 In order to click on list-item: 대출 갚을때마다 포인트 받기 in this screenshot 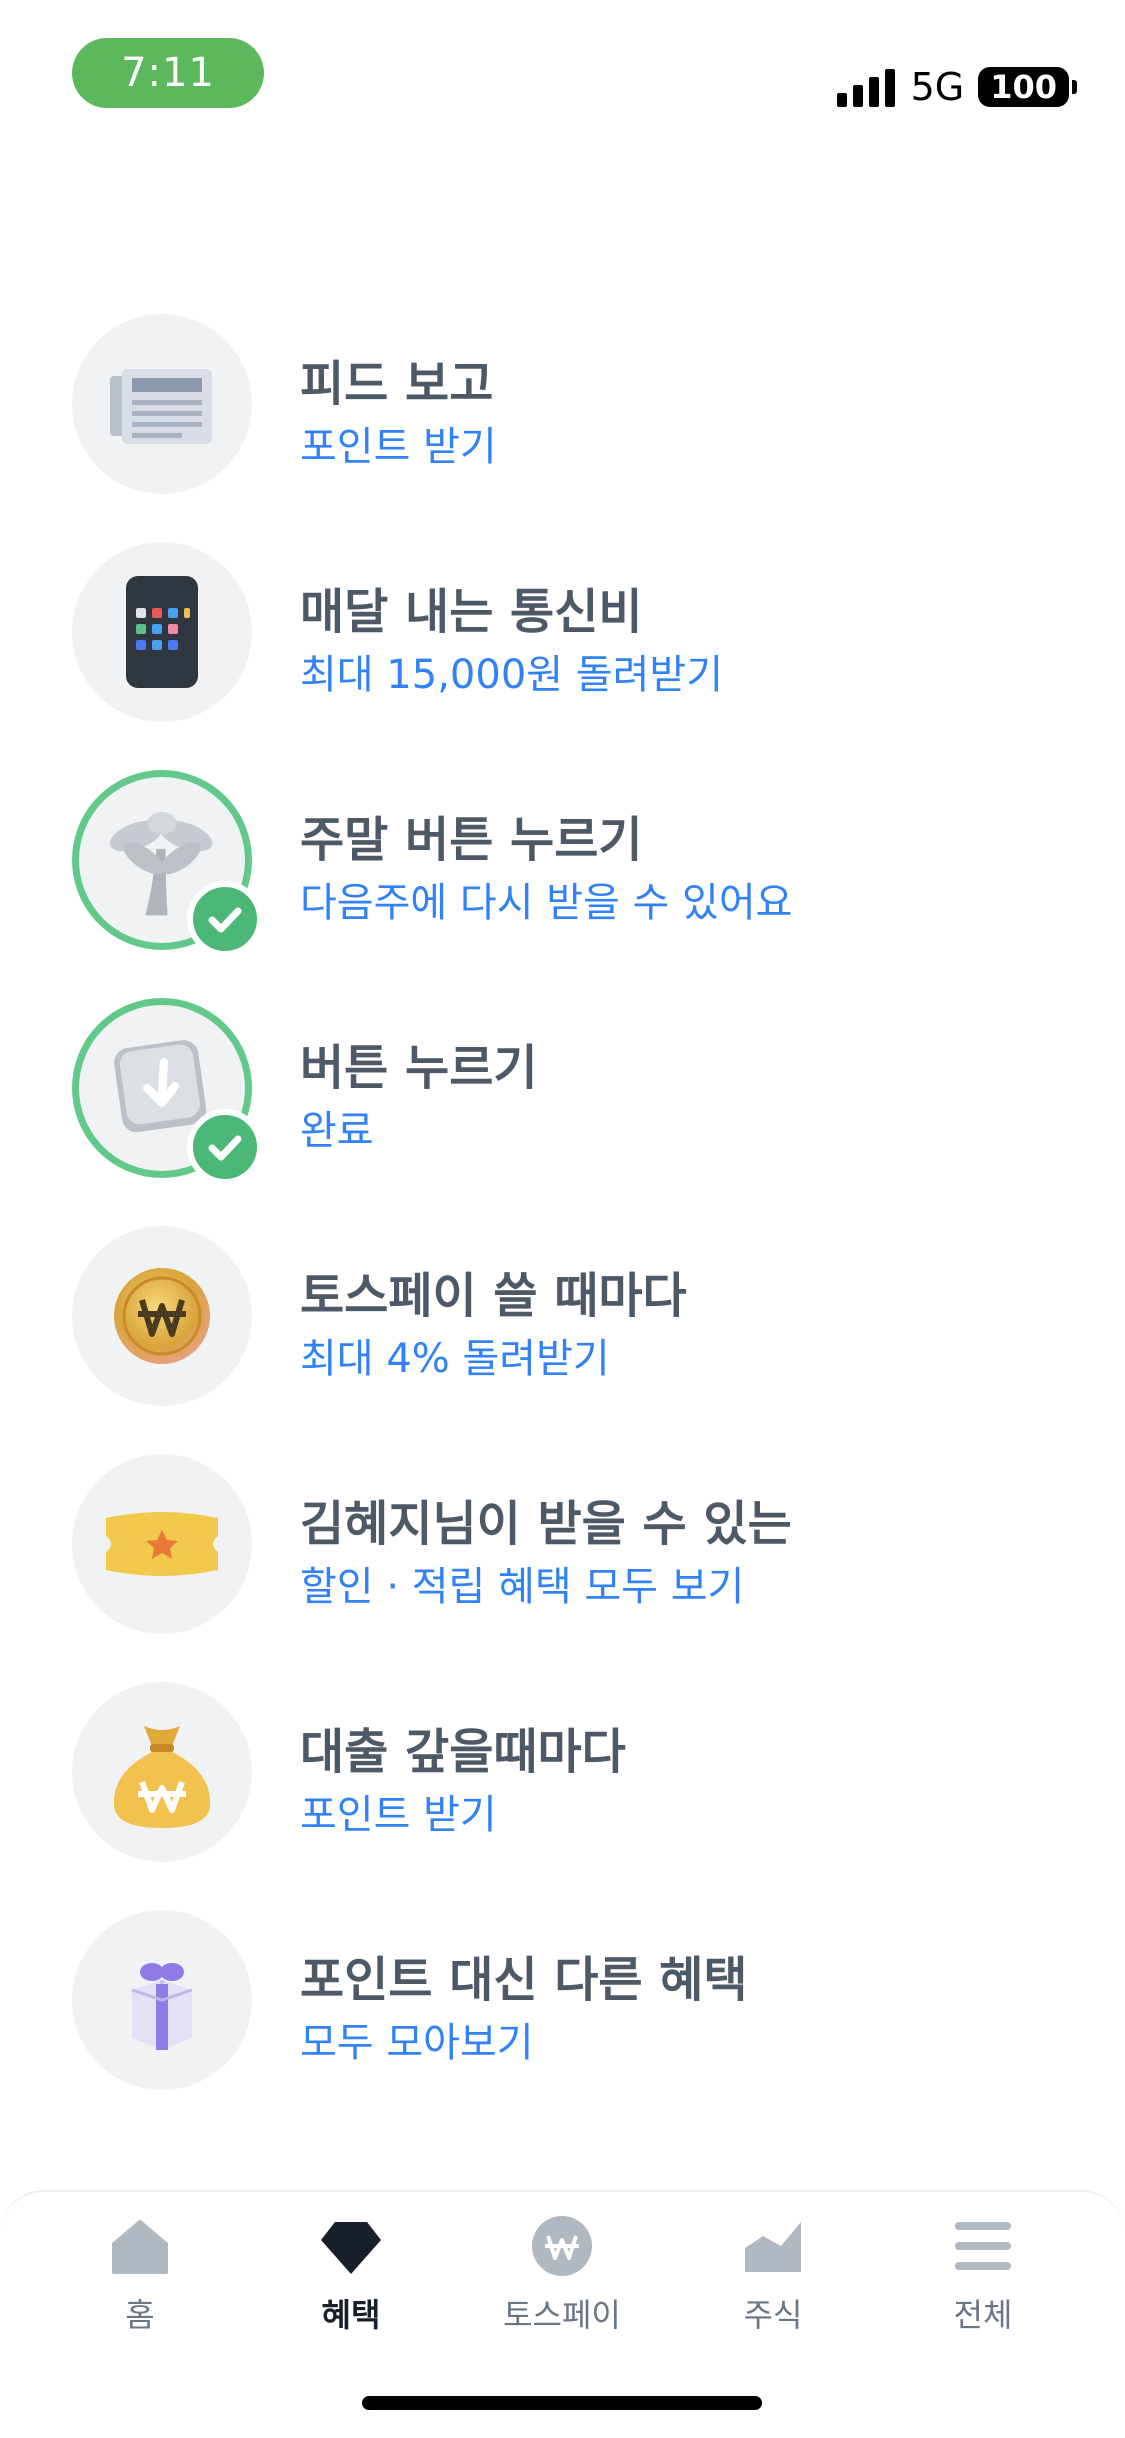, I will do `click(562, 1796)`.